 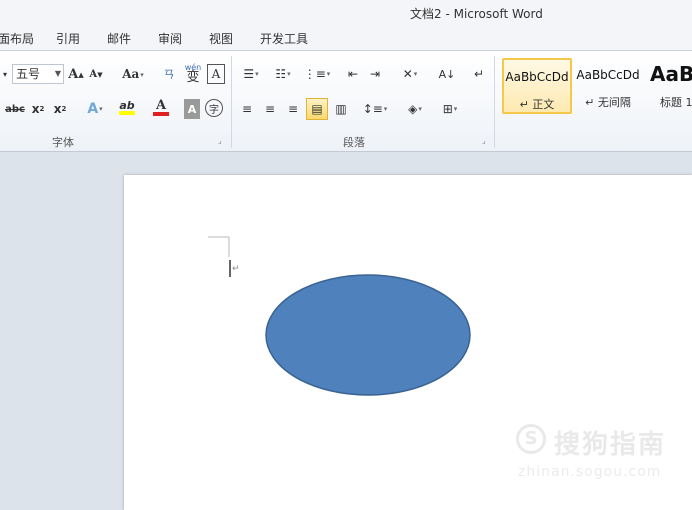 I want to click on font-size-combo: 五号 ▼, so click(x=38, y=74).